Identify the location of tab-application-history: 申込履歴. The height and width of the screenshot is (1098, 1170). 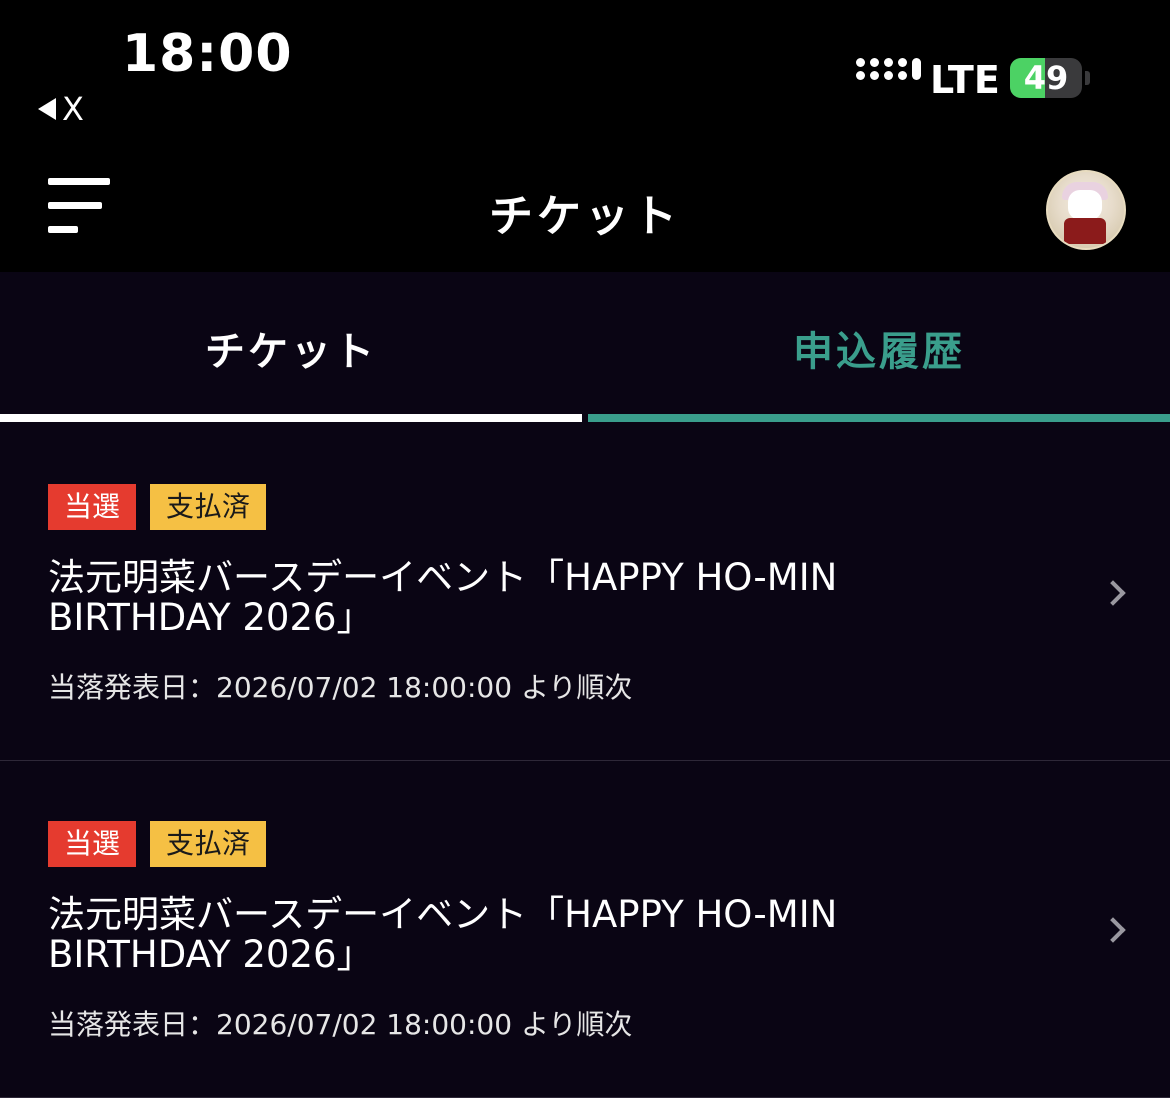
(879, 348).